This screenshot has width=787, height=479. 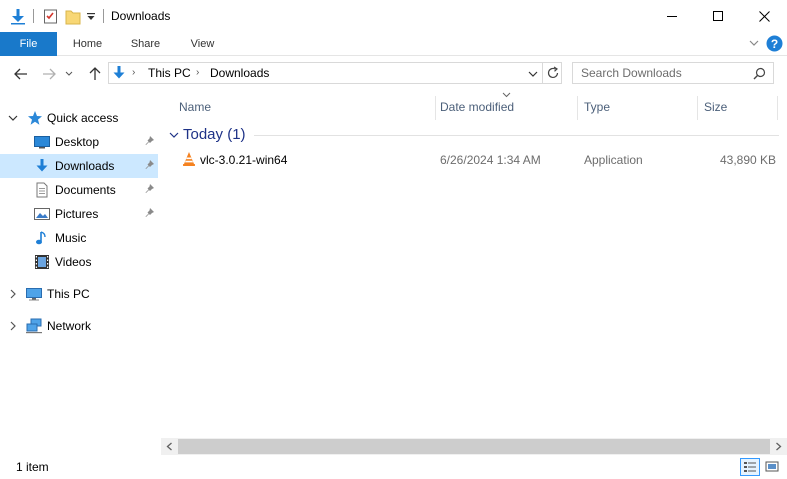 What do you see at coordinates (18, 16) in the screenshot?
I see `downloads-arrow-icon` at bounding box center [18, 16].